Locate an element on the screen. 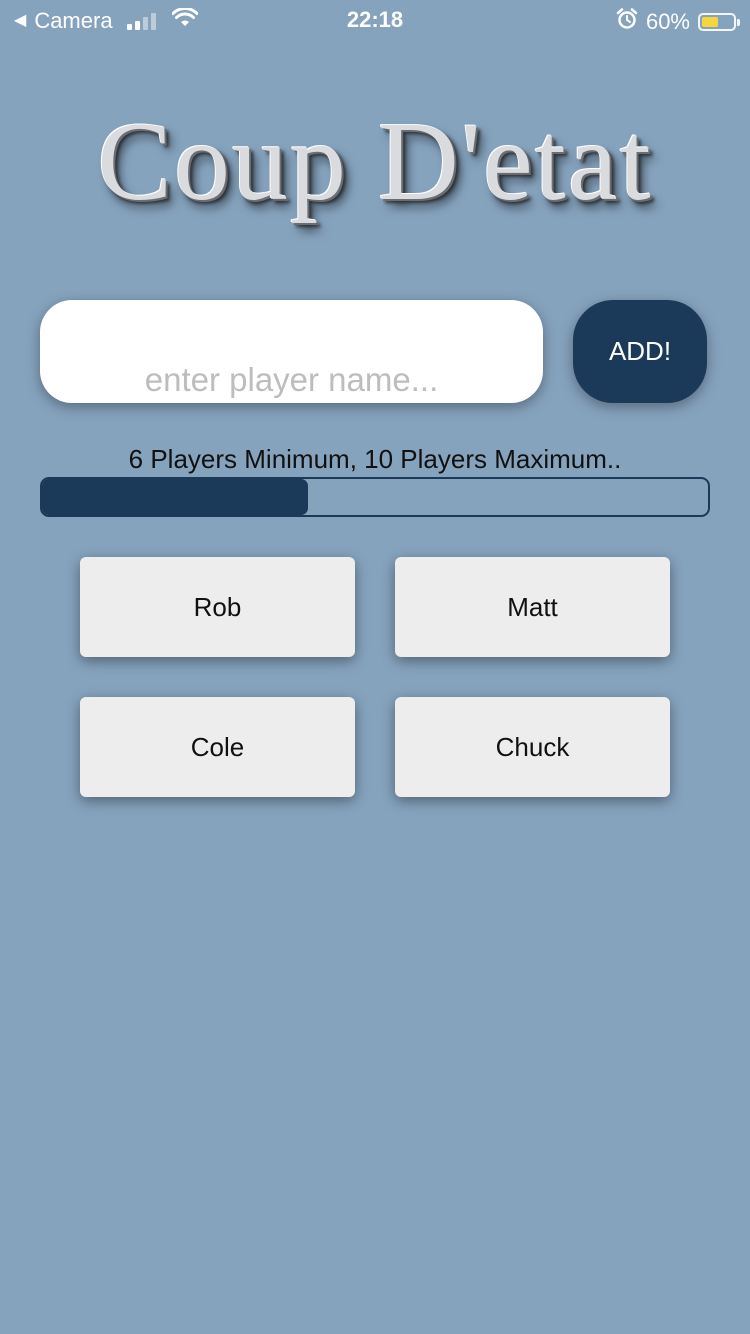 The height and width of the screenshot is (1334, 750). player-card: Rob is located at coordinates (217, 607).